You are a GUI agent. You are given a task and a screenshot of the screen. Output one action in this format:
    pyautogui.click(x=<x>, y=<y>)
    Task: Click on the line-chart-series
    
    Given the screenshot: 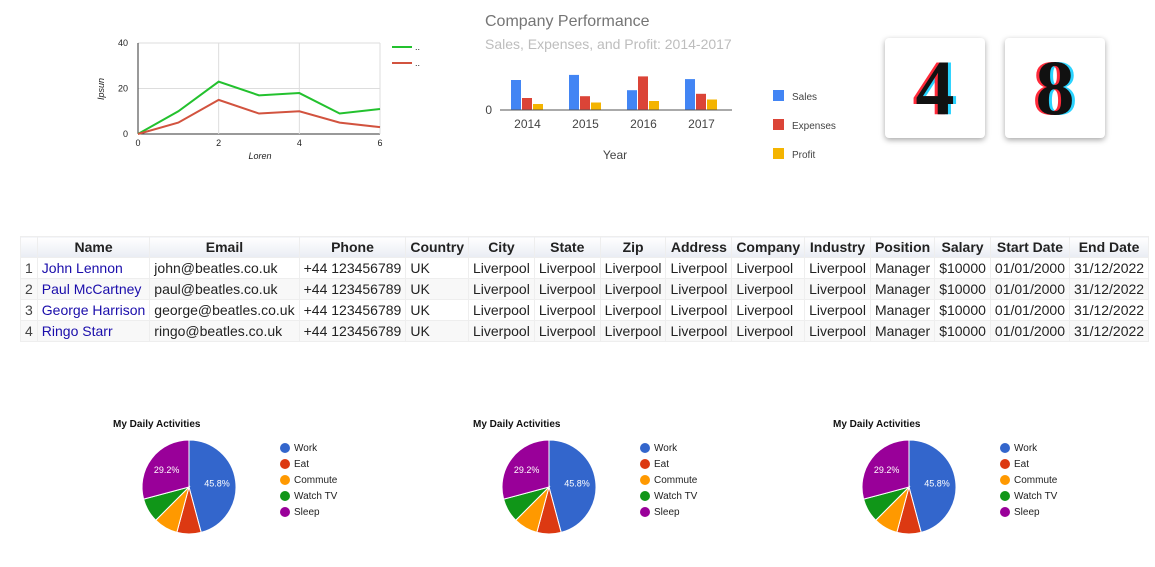 What is the action you would take?
    pyautogui.click(x=259, y=107)
    